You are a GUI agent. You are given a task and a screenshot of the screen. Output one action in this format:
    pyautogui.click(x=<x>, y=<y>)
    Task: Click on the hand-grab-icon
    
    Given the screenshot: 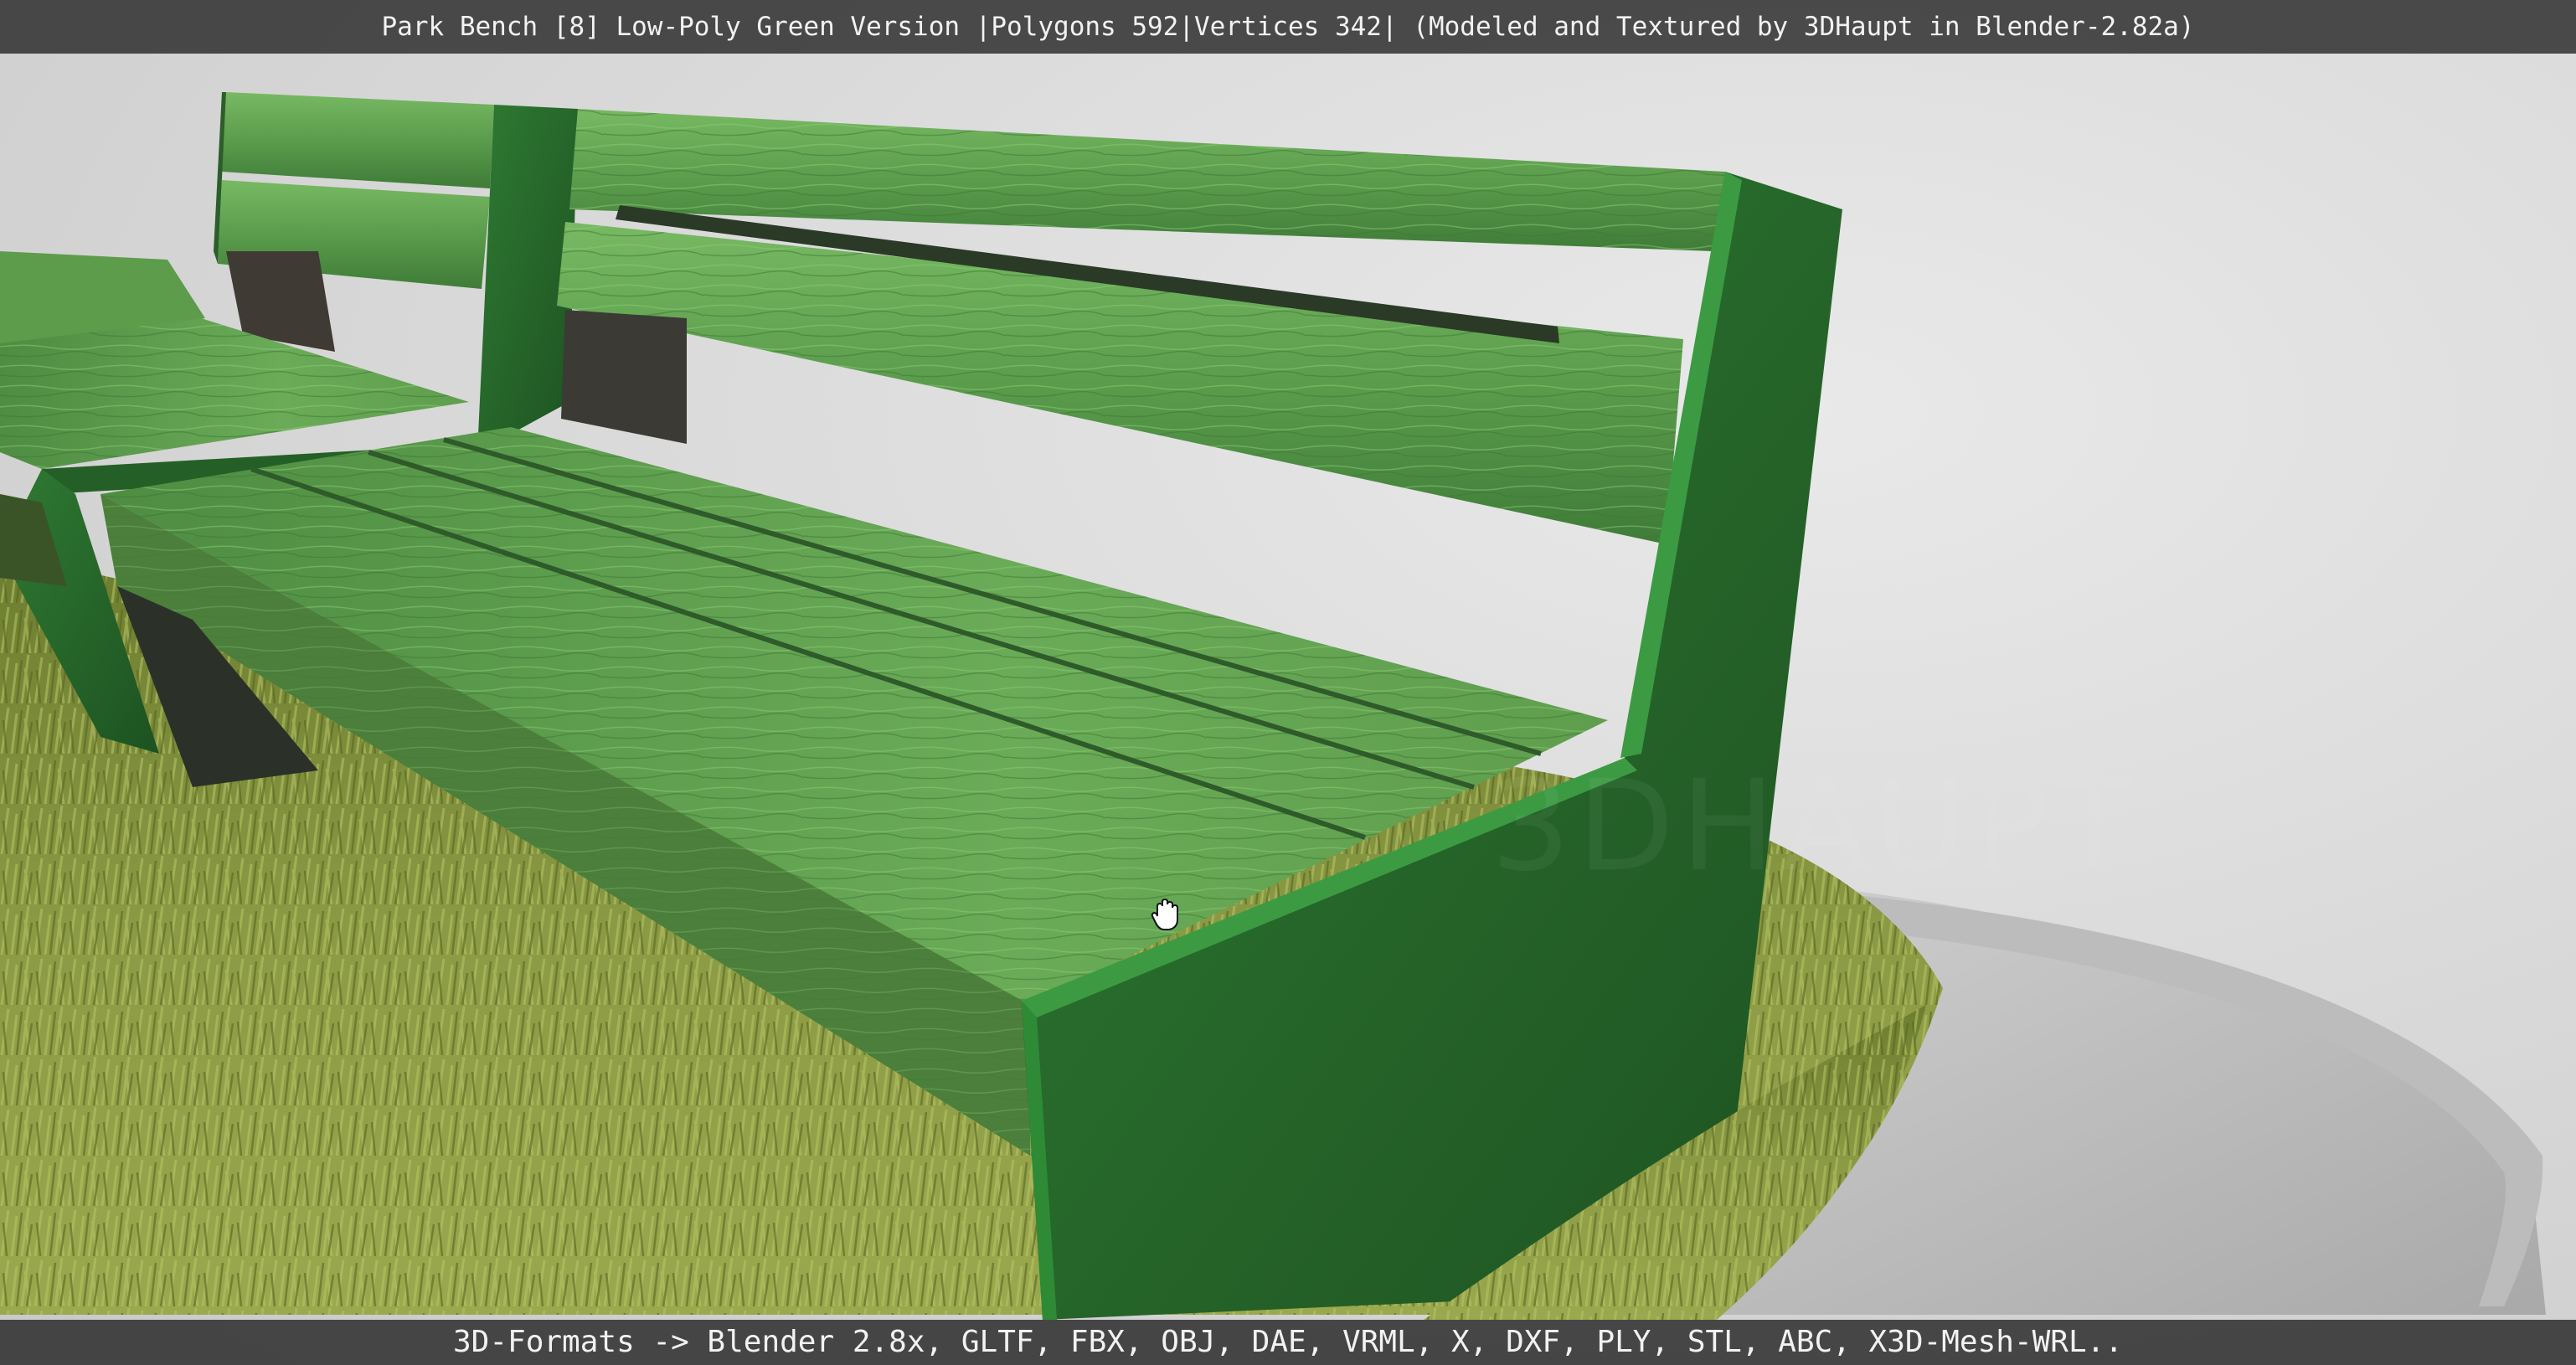 What is the action you would take?
    pyautogui.click(x=1164, y=914)
    